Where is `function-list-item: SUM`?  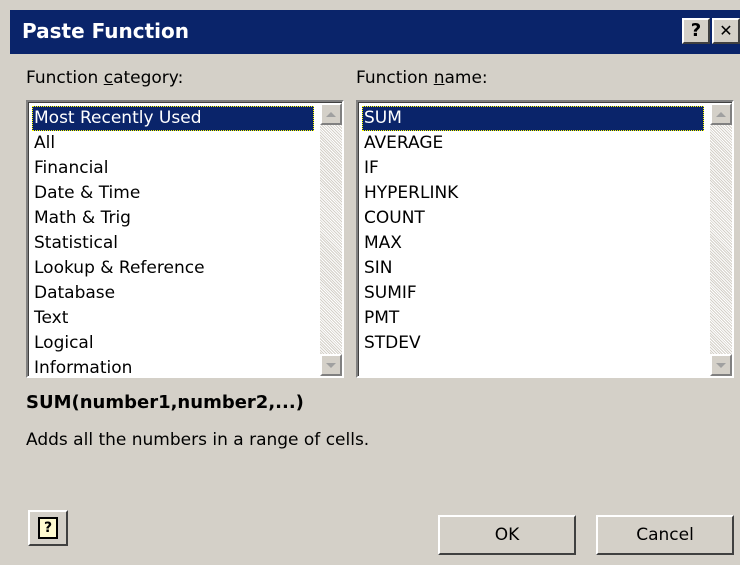
function-list-item: SUM is located at coordinates (533, 118).